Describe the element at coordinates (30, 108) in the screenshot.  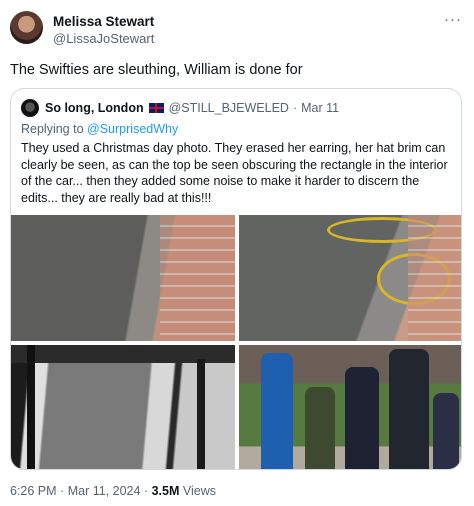
I see `quoted-avatar` at that location.